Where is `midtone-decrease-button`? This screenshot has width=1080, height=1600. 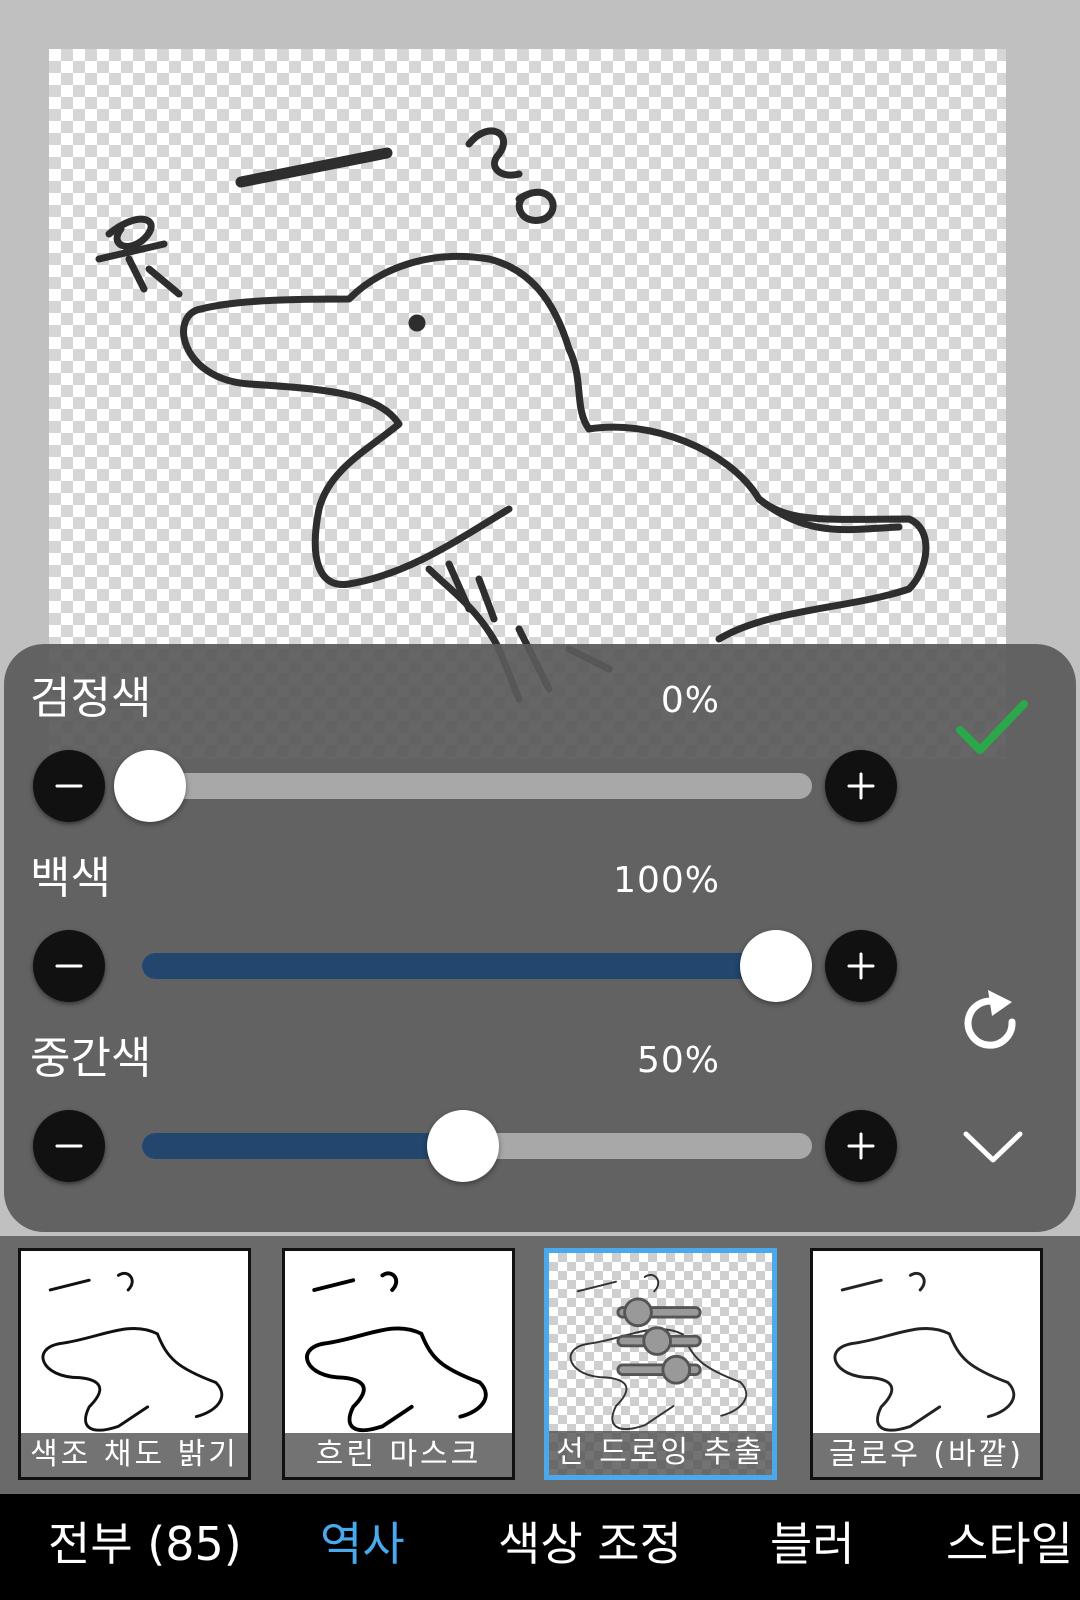
midtone-decrease-button is located at coordinates (69, 1146).